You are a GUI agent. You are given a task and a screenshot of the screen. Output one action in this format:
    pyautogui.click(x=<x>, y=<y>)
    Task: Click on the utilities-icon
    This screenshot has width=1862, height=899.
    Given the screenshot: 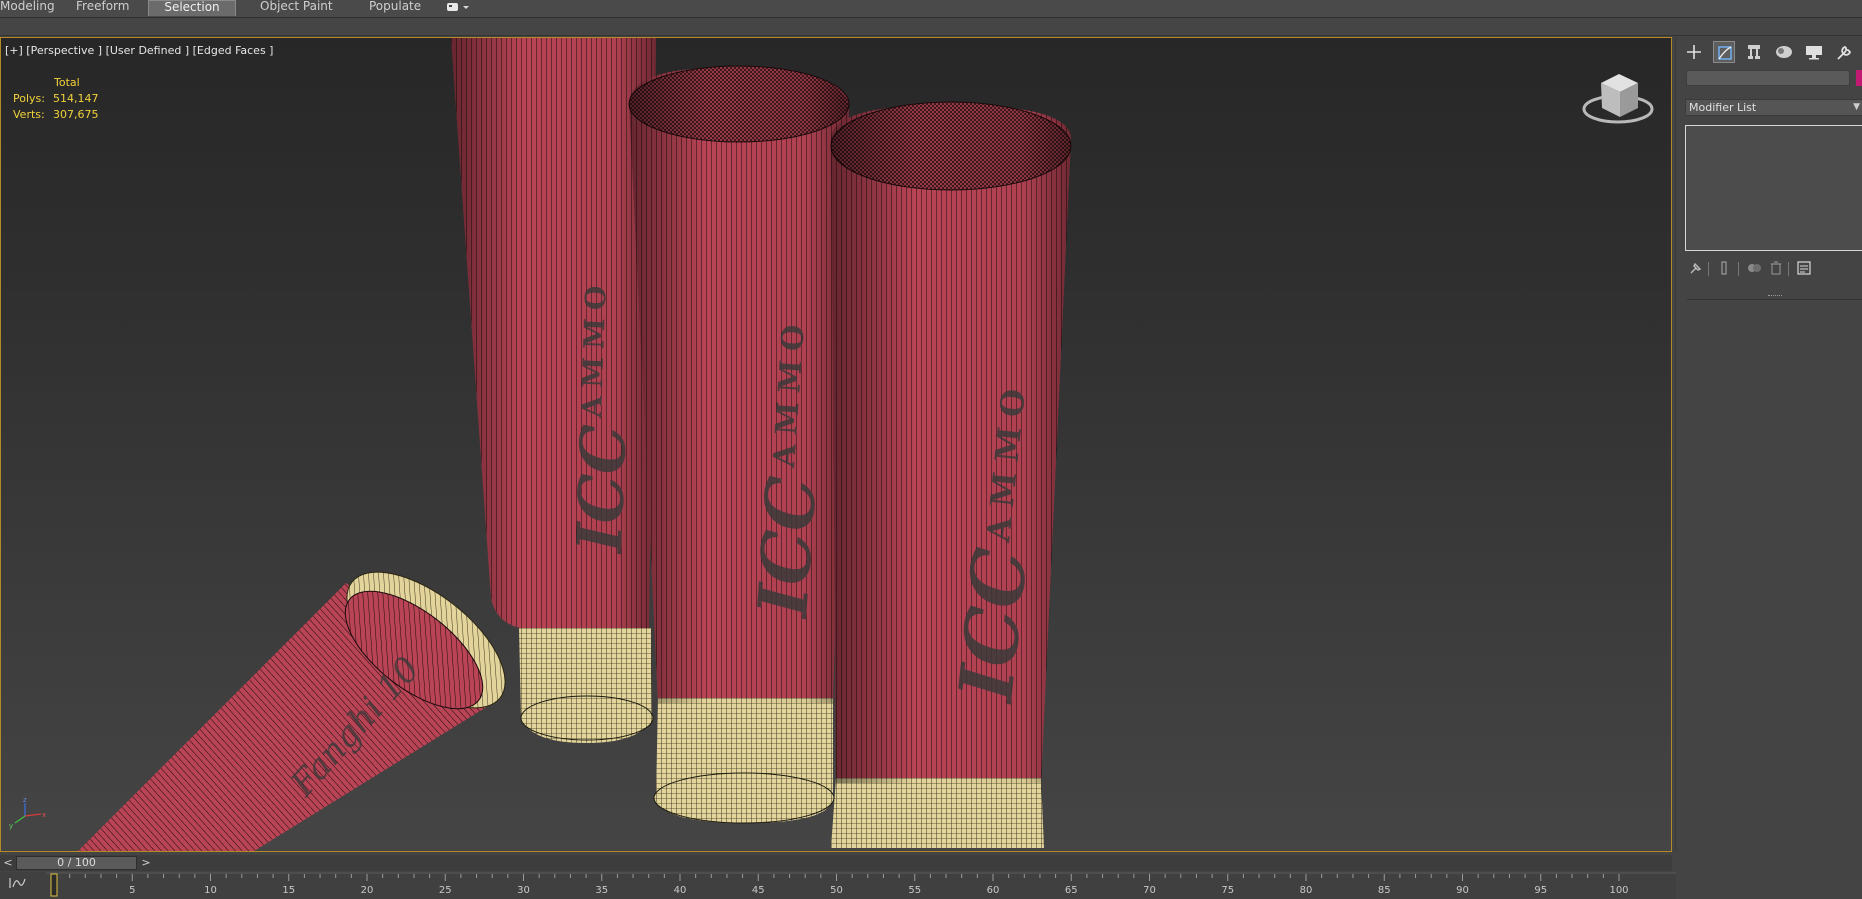 What is the action you would take?
    pyautogui.click(x=1844, y=52)
    